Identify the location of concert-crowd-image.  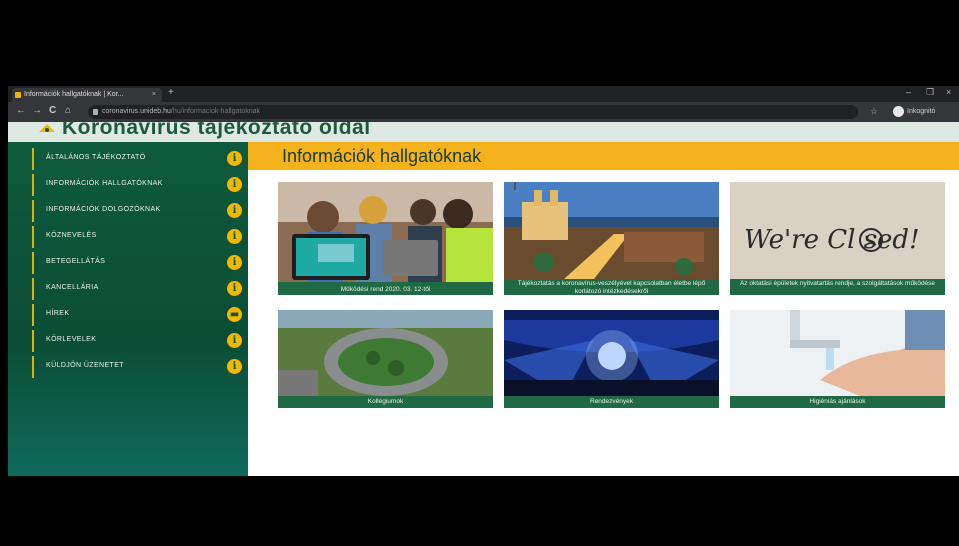
(611, 353).